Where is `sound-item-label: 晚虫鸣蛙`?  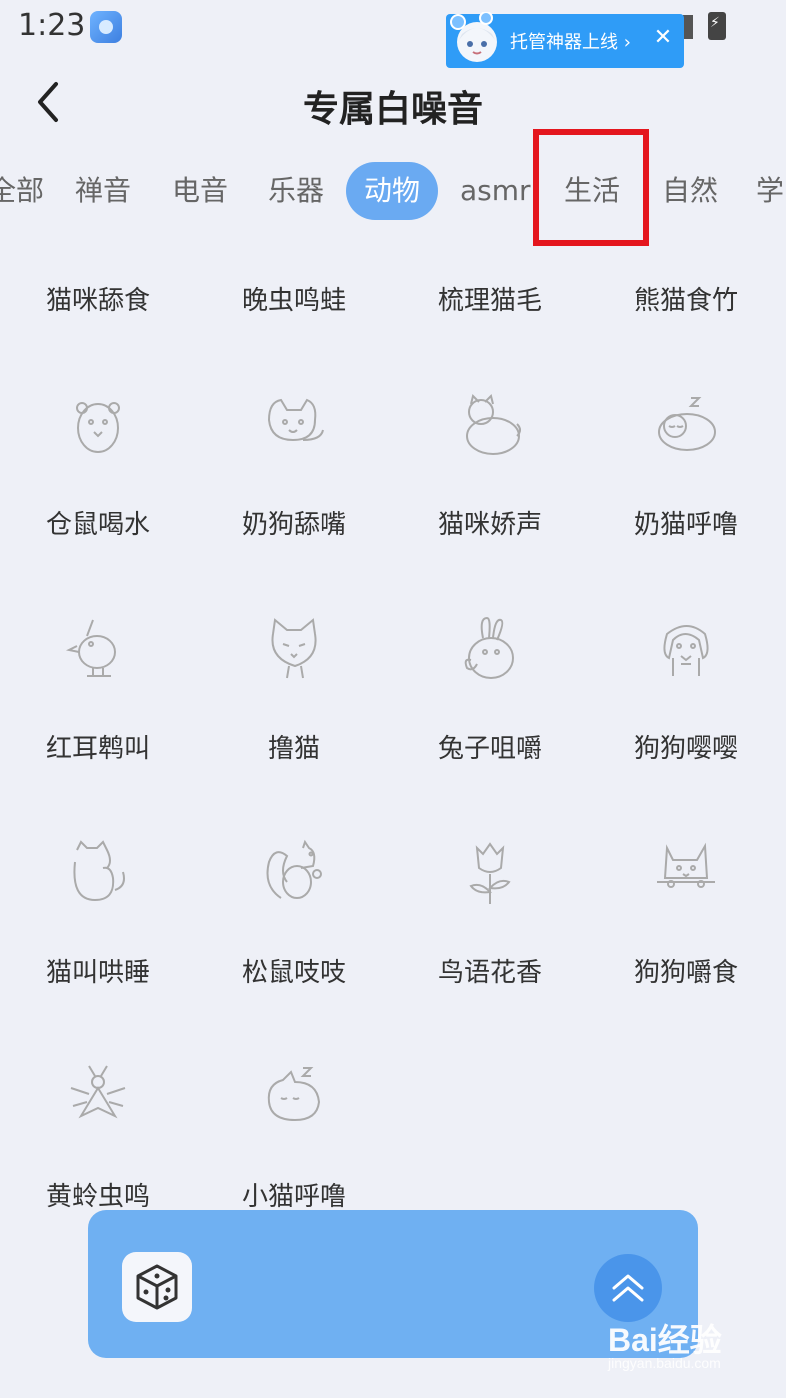
sound-item-label: 晚虫鸣蛙 is located at coordinates (294, 298).